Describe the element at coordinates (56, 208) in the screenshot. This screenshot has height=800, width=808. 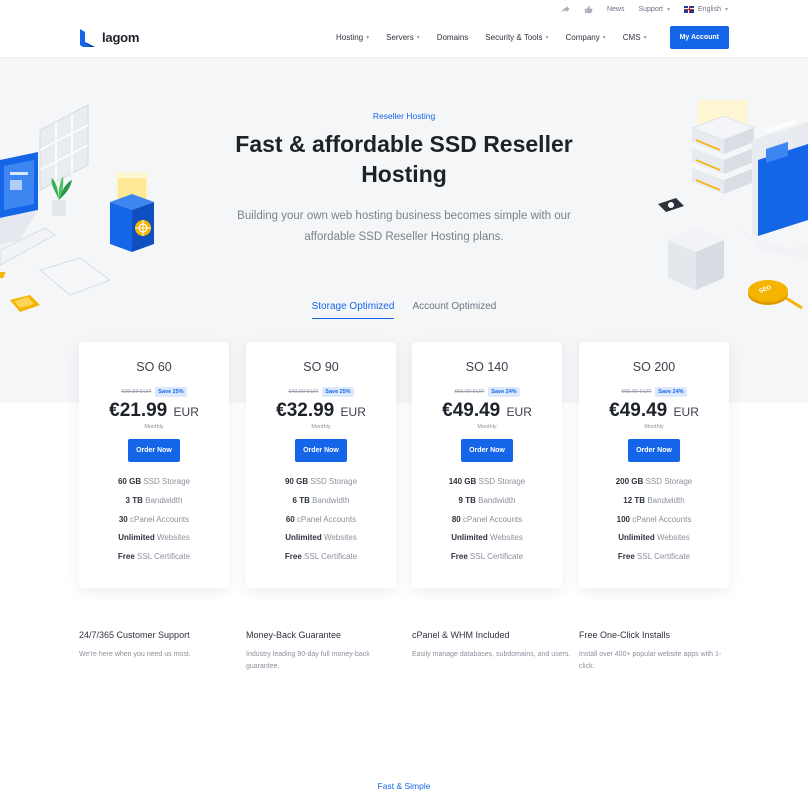
I see `left-isometric-illustration` at that location.